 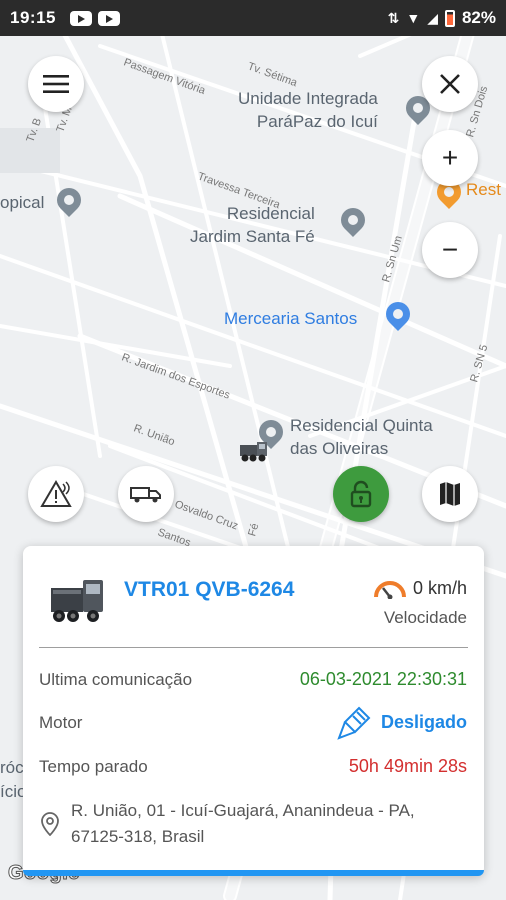 I want to click on vehicle-follow-button, so click(x=146, y=494).